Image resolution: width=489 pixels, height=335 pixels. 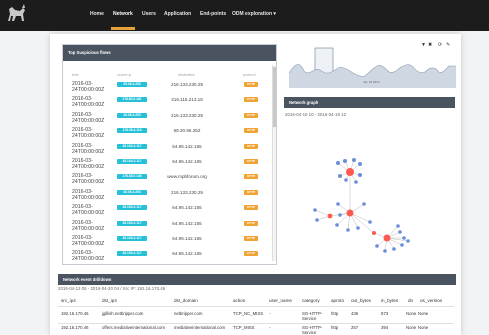 What do you see at coordinates (389, 300) in the screenshot?
I see `dd-col-in-bytes: in_bytes` at bounding box center [389, 300].